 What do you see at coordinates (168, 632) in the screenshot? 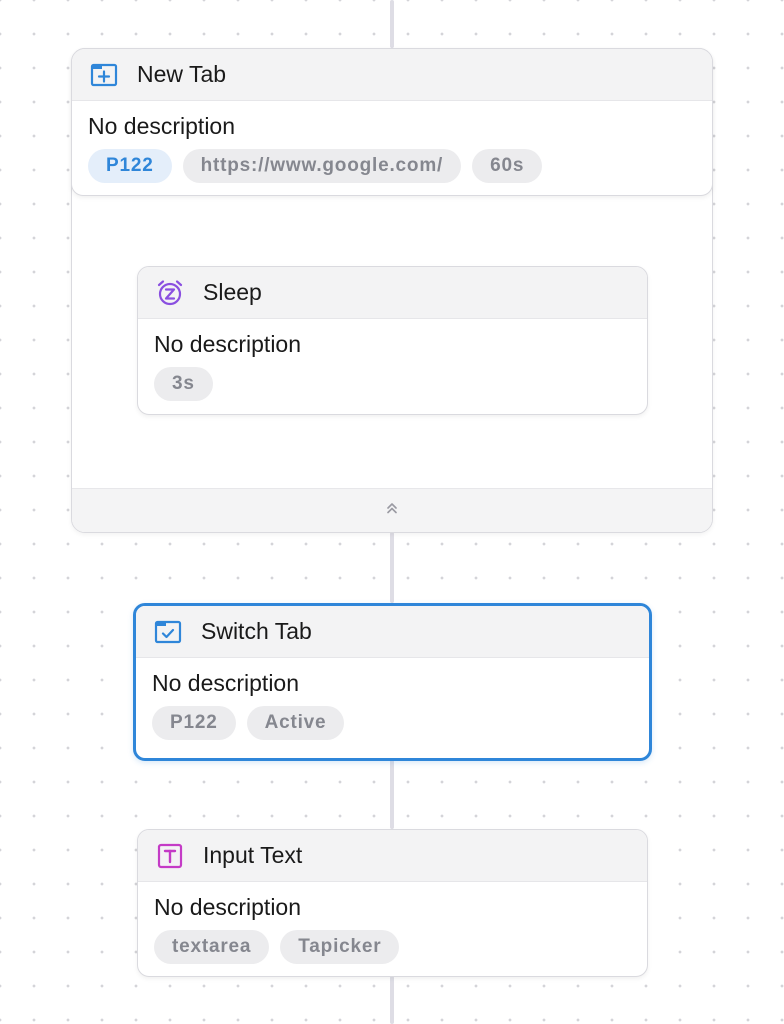
I see `switch-tab-icon` at bounding box center [168, 632].